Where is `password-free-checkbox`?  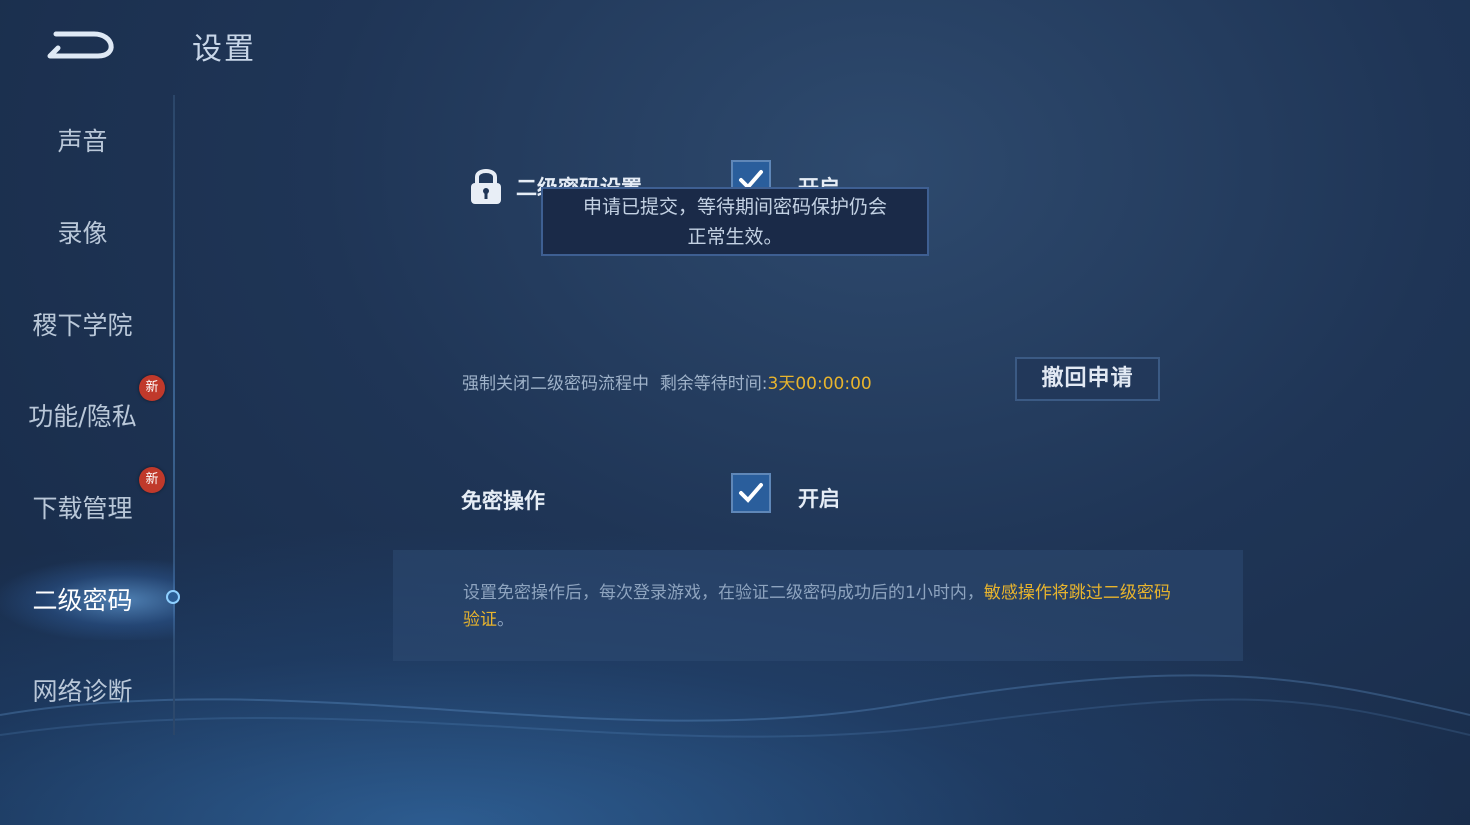
password-free-checkbox is located at coordinates (751, 493).